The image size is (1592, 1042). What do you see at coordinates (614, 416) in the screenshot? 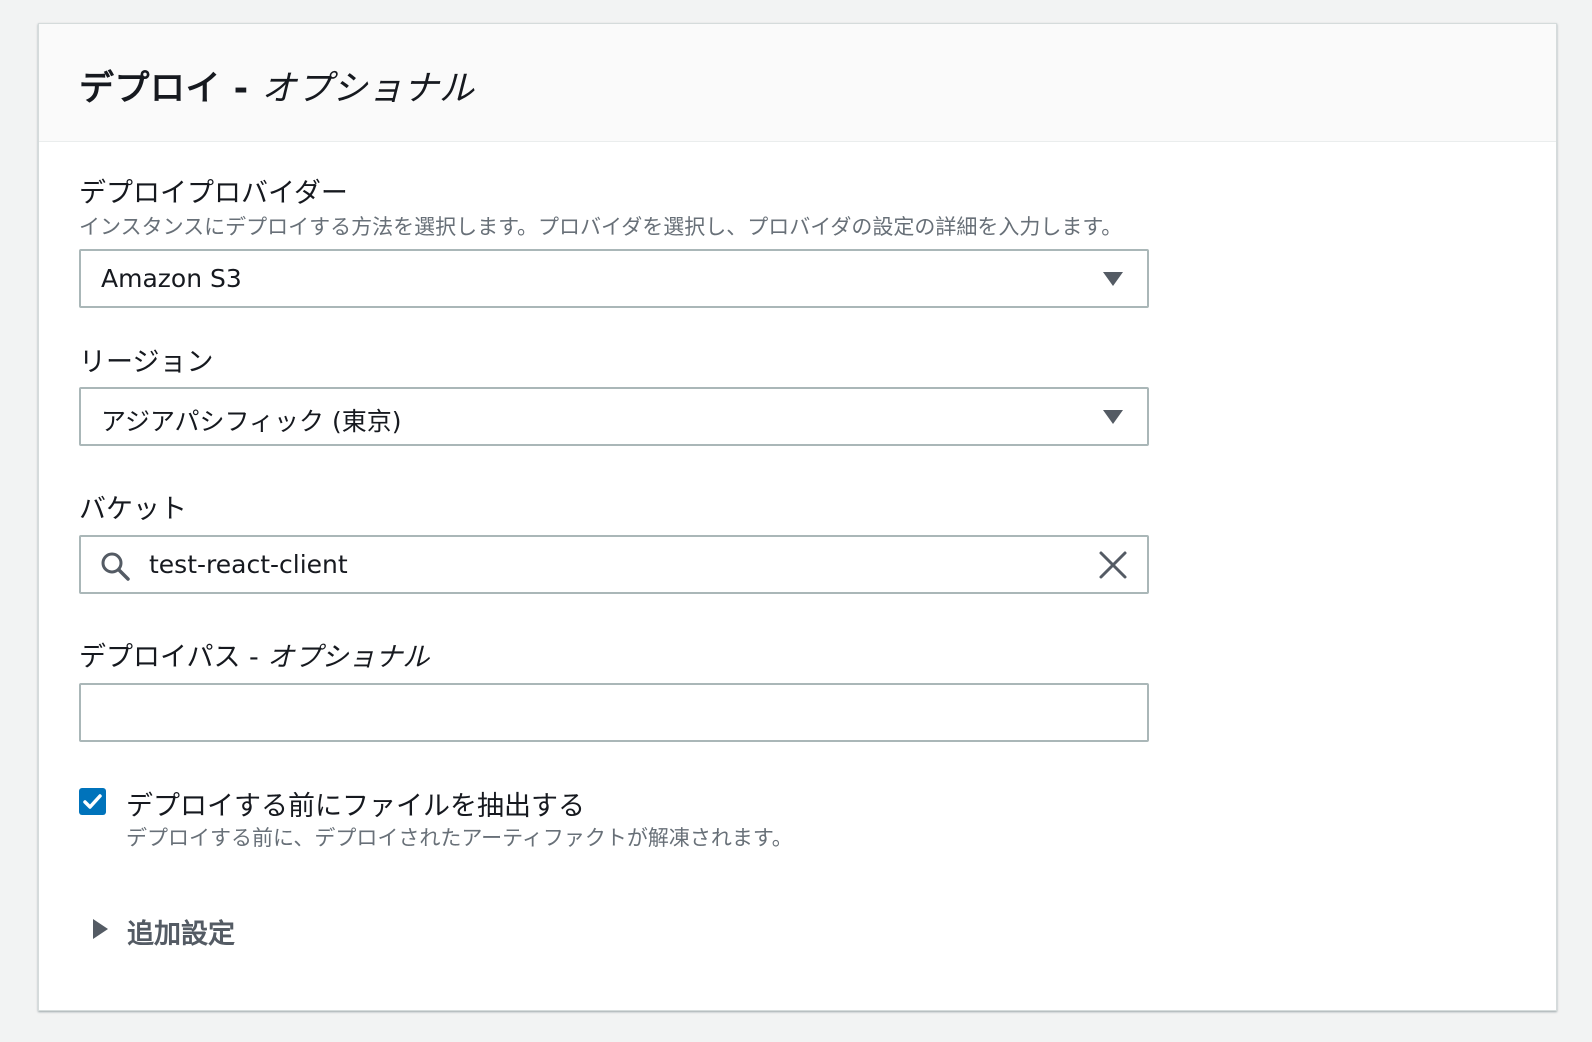
I see `region-select: アジアパシフィック (東京)` at bounding box center [614, 416].